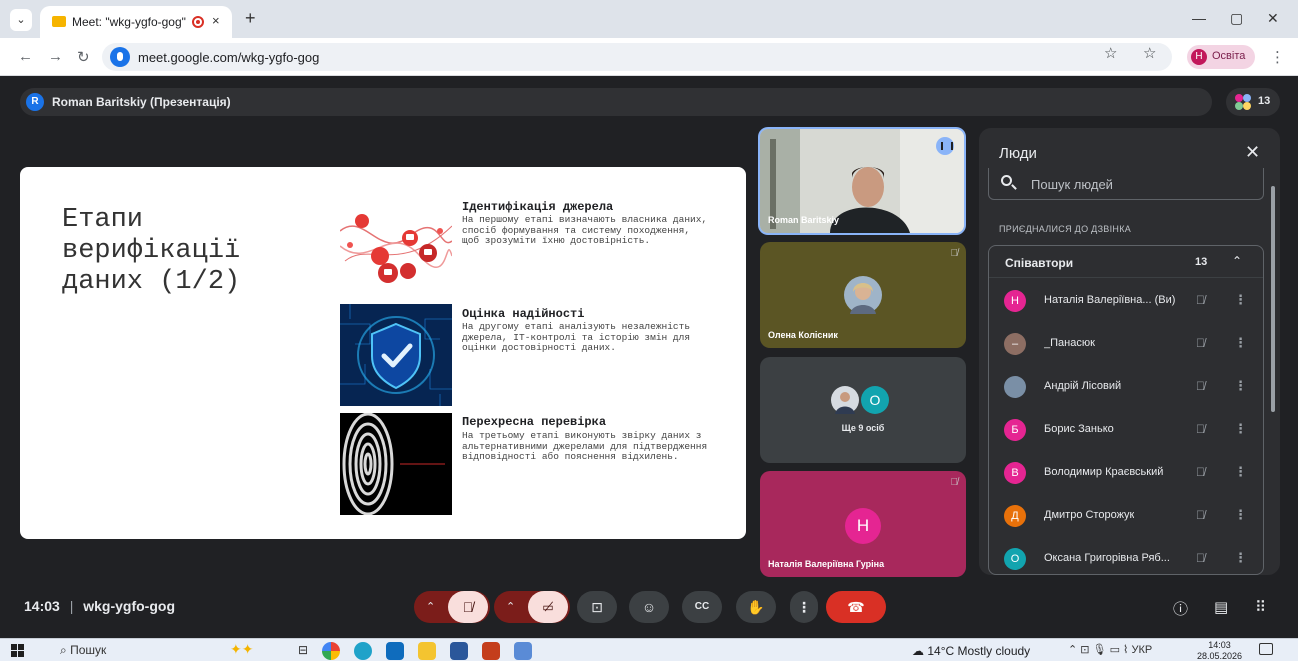 The width and height of the screenshot is (1298, 661). I want to click on meeting-details-icon: ⓘ, so click(1180, 608).